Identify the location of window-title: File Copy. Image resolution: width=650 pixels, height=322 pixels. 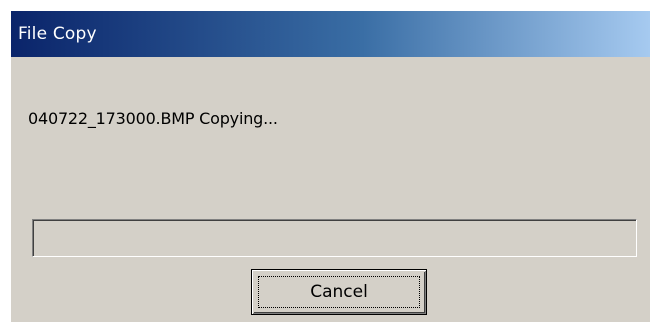
(57, 34).